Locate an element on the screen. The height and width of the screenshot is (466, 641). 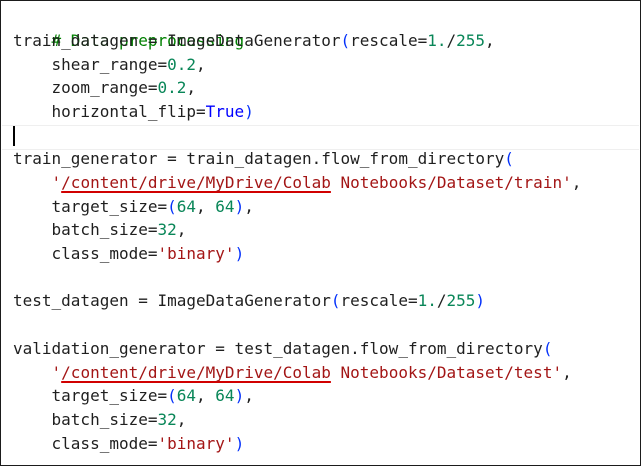
code-line-9: target_size=(64, 64), is located at coordinates (133, 207).